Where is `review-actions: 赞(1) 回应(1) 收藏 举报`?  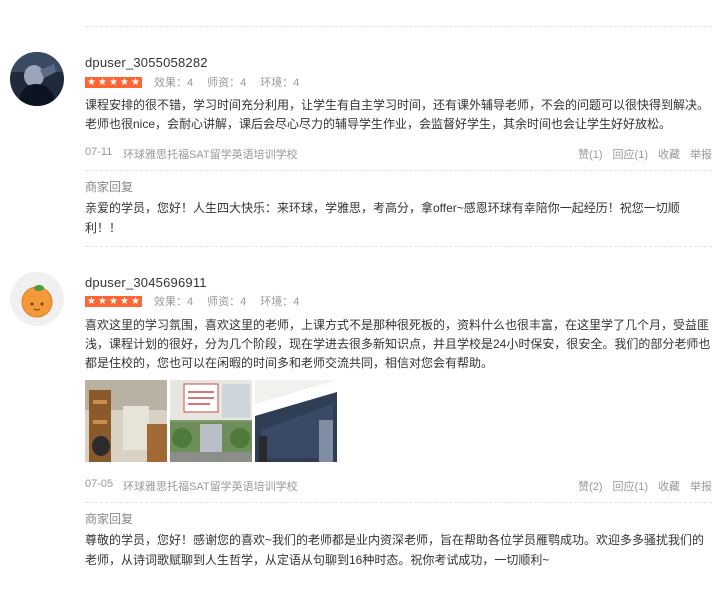 review-actions: 赞(1) 回应(1) 收藏 举报 is located at coordinates (645, 154).